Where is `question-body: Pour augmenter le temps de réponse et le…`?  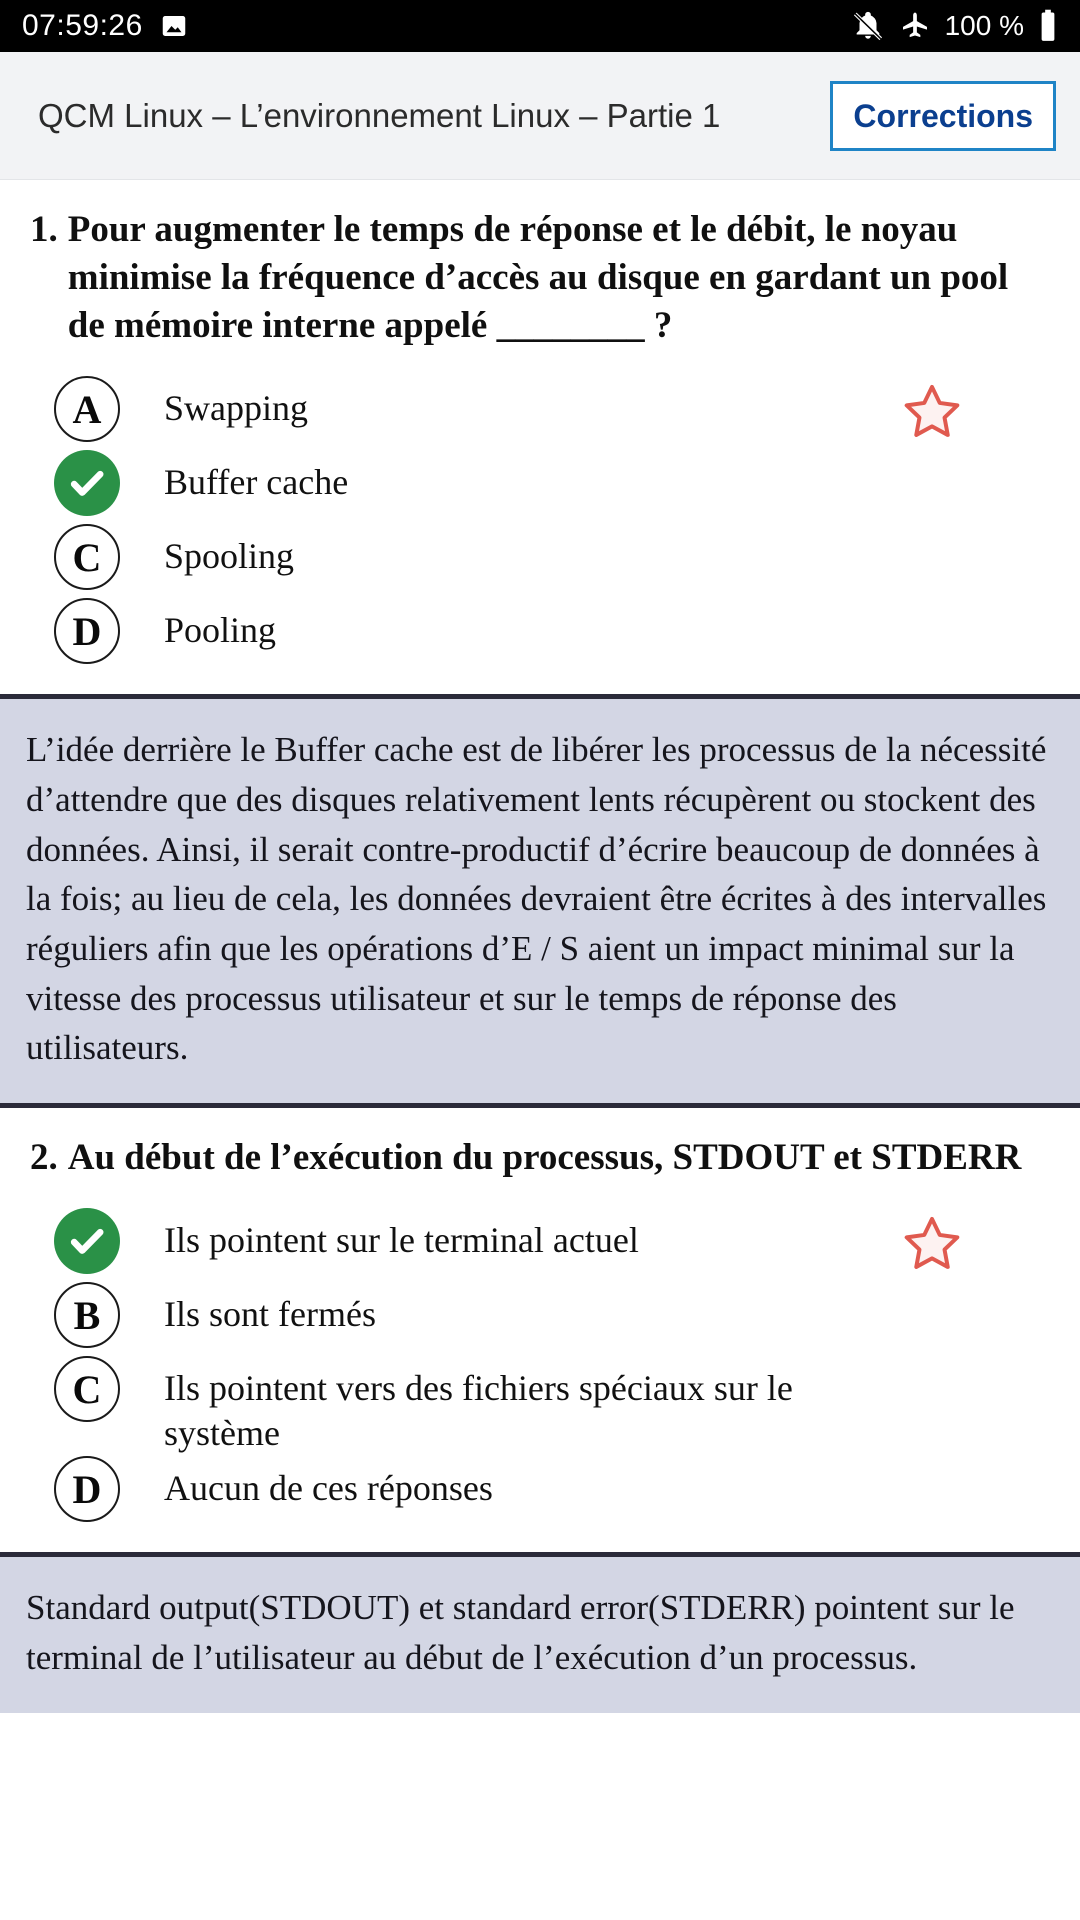 question-body: Pour augmenter le temps de réponse et le… is located at coordinates (538, 278).